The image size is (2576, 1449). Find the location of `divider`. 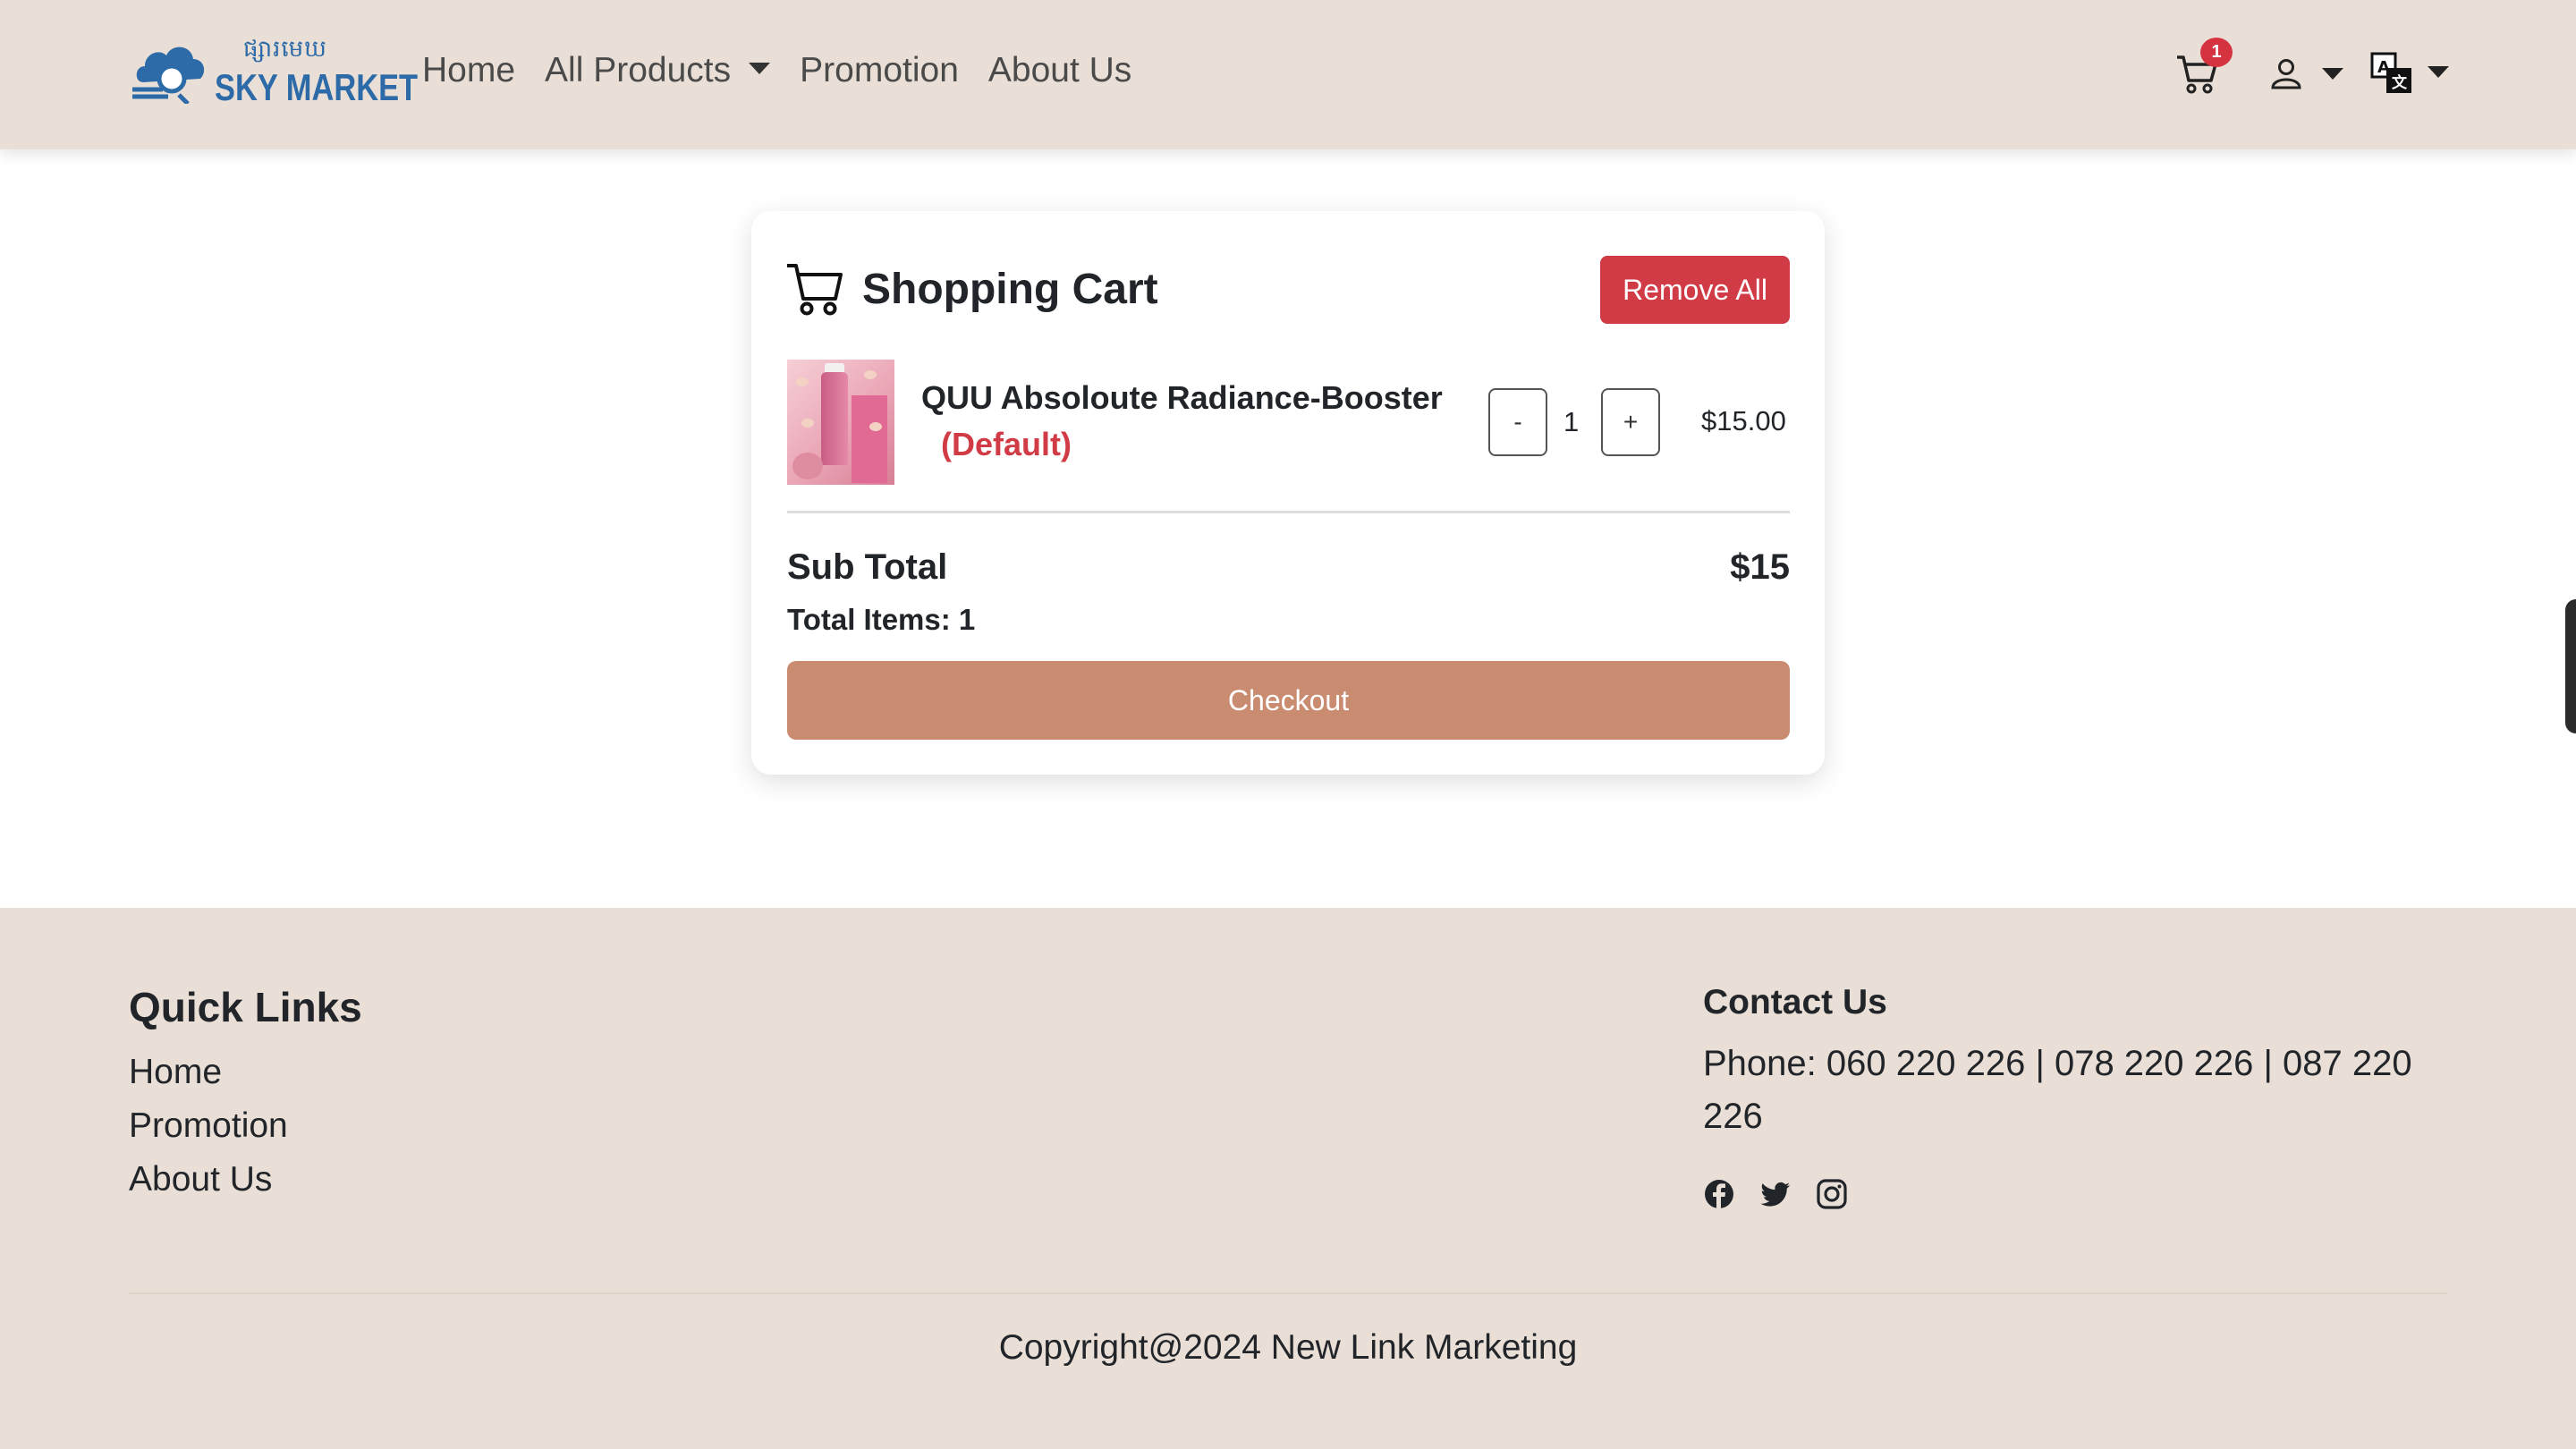

divider is located at coordinates (1288, 512).